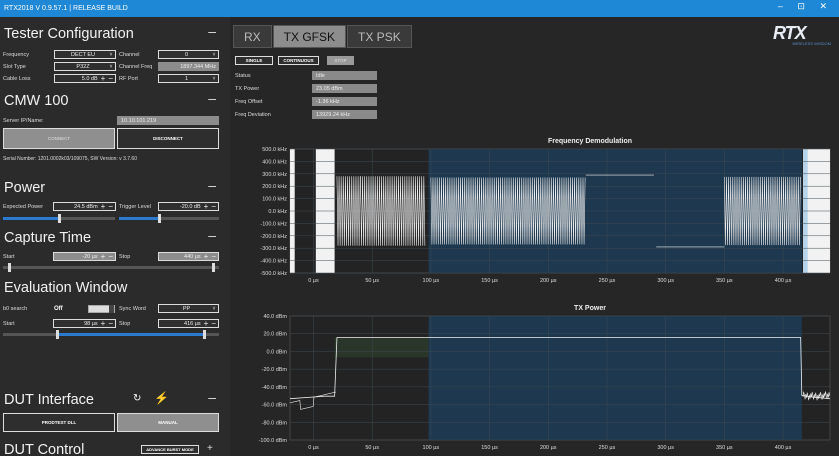  Describe the element at coordinates (188, 256) in the screenshot. I see `capture-stop-stepper: 440 µs + −` at that location.